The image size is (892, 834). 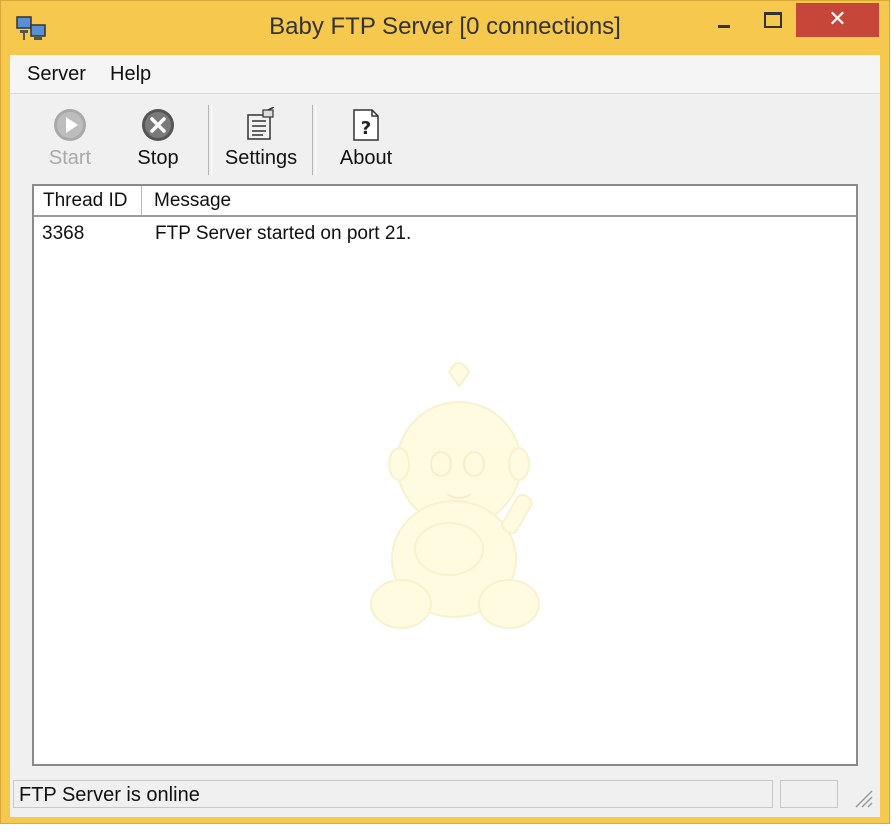 I want to click on log-header: Thread ID Message, so click(x=445, y=201).